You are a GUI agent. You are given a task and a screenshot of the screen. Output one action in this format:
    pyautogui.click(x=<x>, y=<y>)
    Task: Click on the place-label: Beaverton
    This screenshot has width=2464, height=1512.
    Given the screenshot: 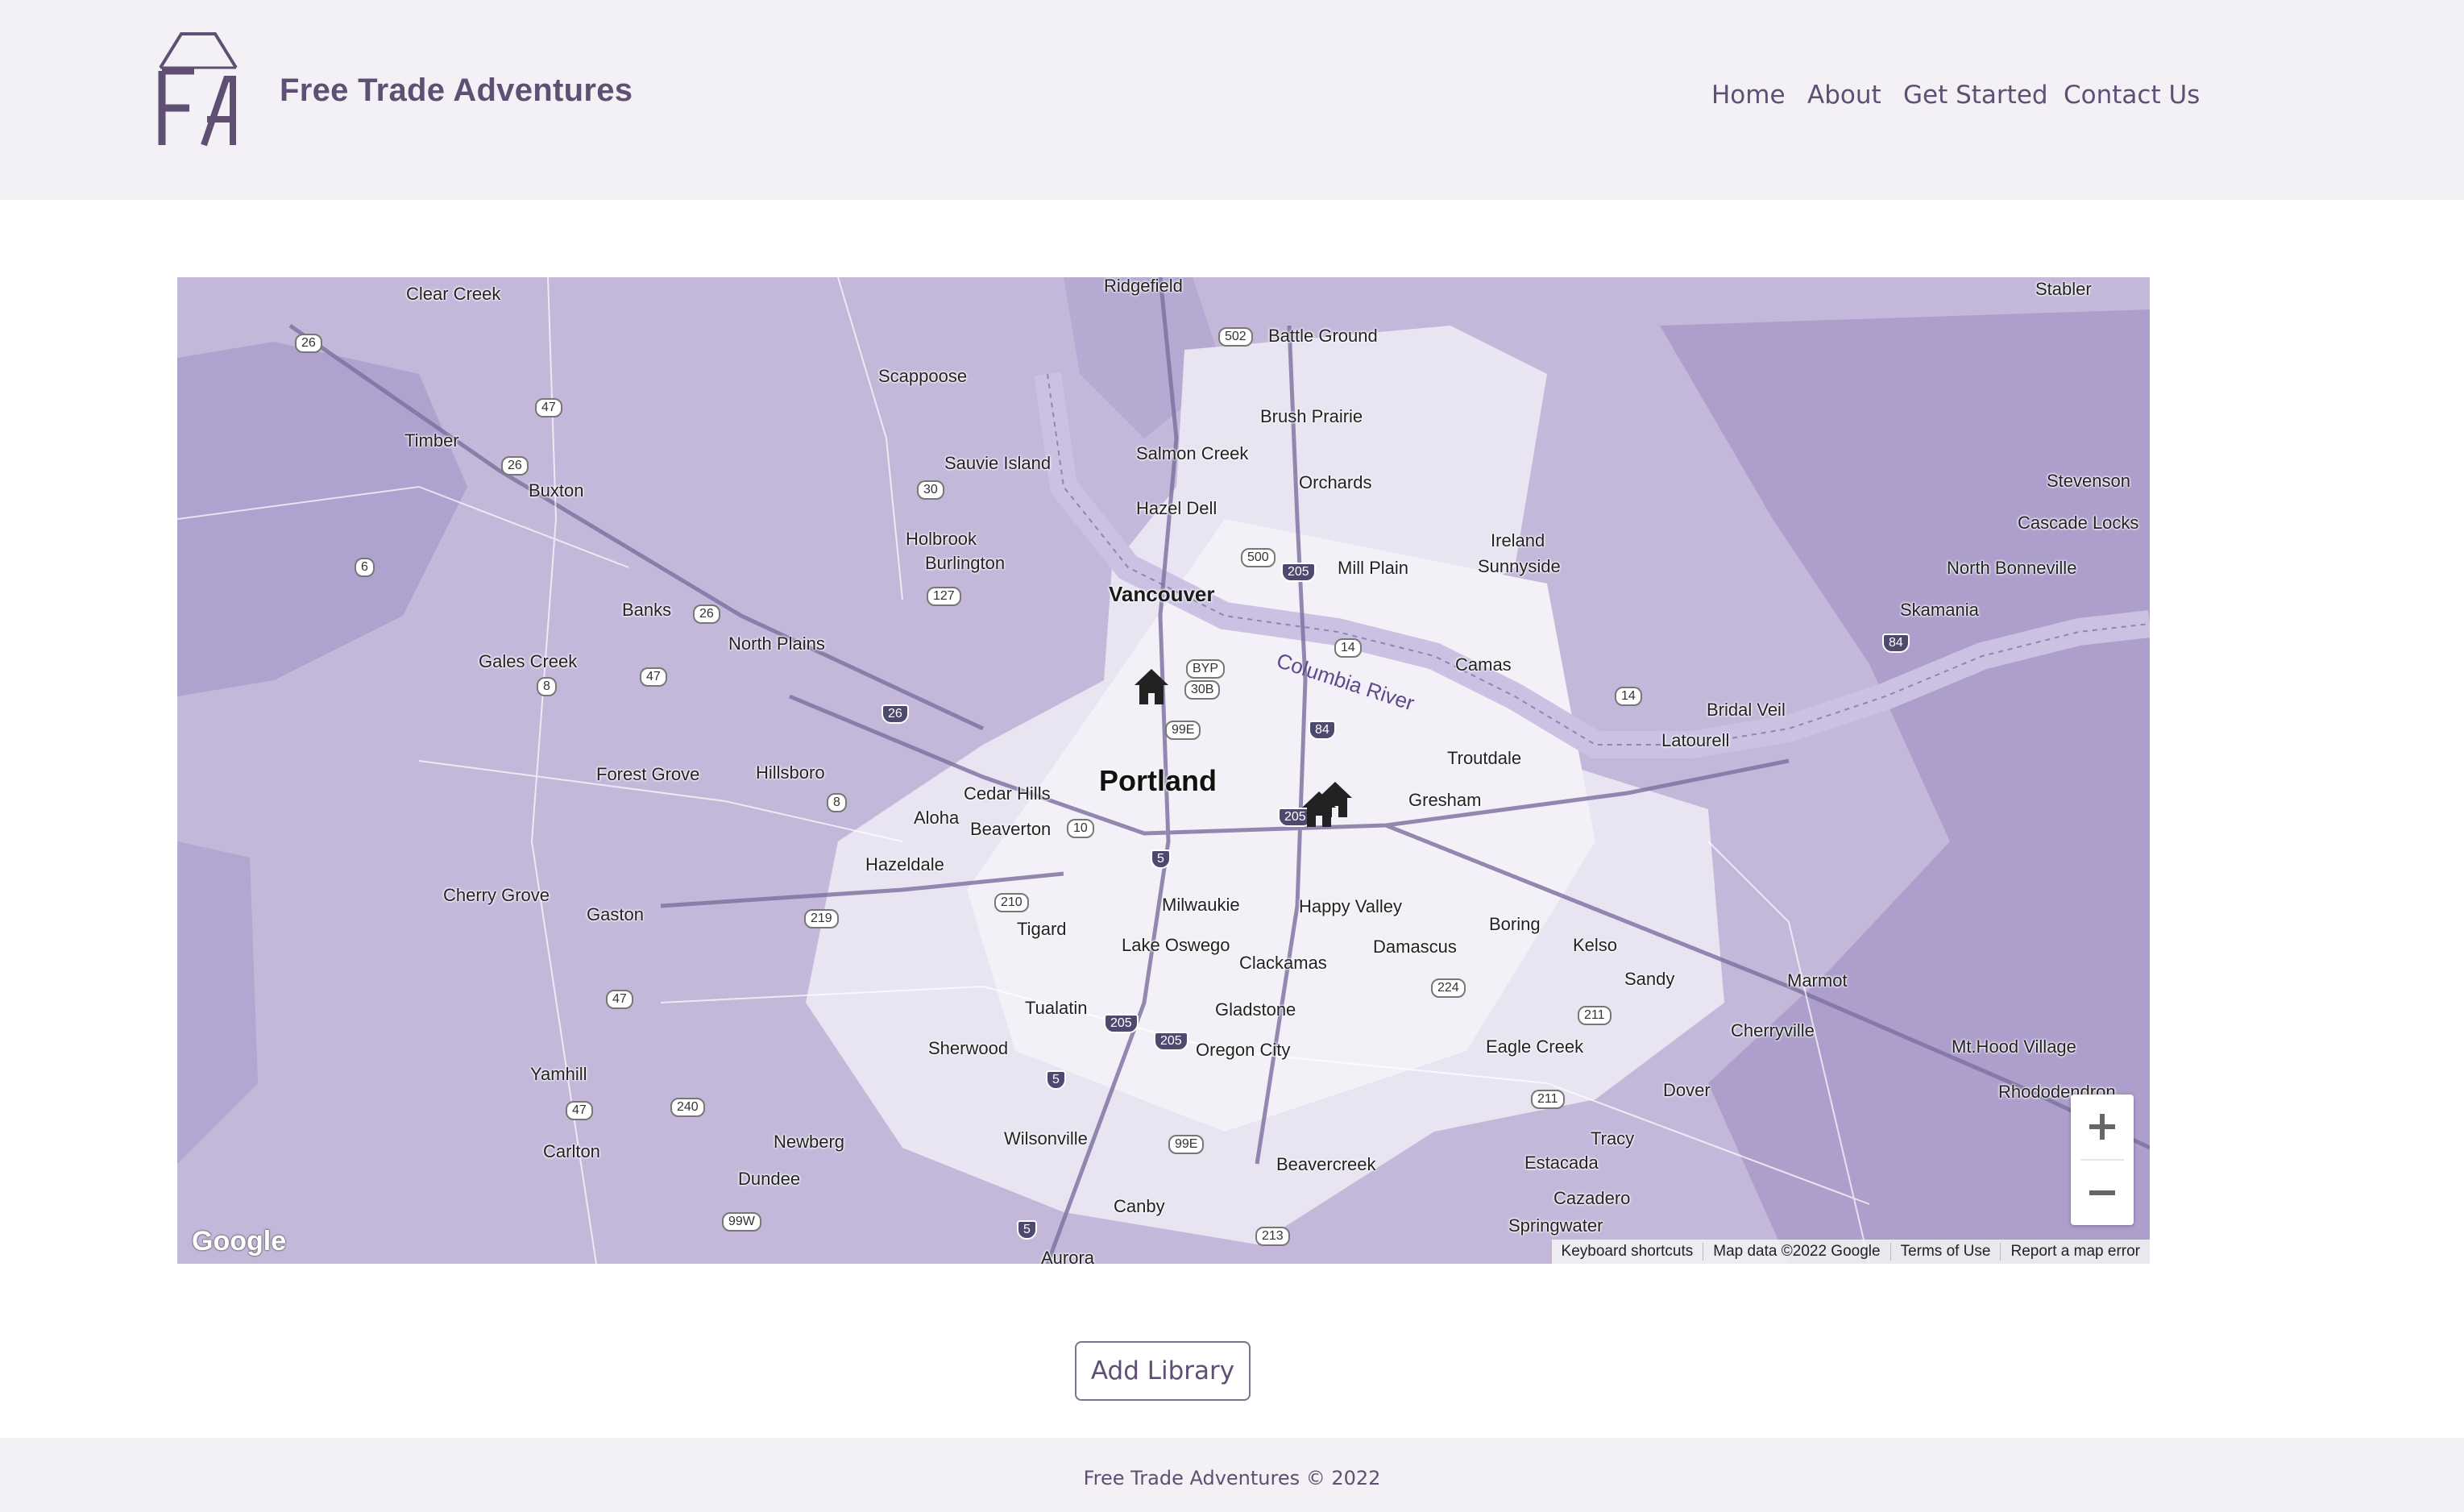 What is the action you would take?
    pyautogui.click(x=1011, y=829)
    